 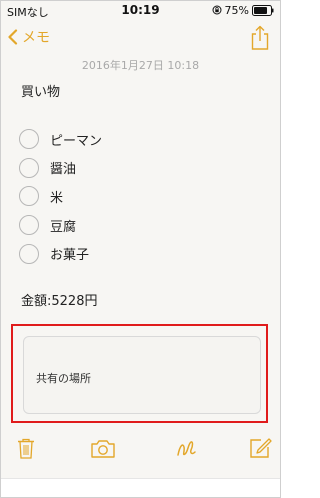 I want to click on checklist-label: 米, so click(x=56, y=196).